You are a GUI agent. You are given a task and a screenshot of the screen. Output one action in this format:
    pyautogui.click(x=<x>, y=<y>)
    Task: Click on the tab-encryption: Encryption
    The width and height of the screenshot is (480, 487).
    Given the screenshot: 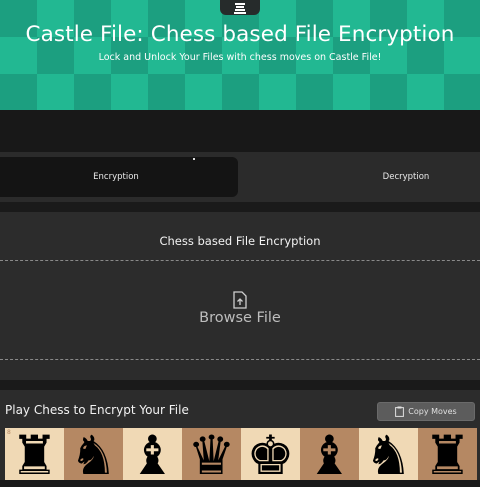 What is the action you would take?
    pyautogui.click(x=119, y=177)
    